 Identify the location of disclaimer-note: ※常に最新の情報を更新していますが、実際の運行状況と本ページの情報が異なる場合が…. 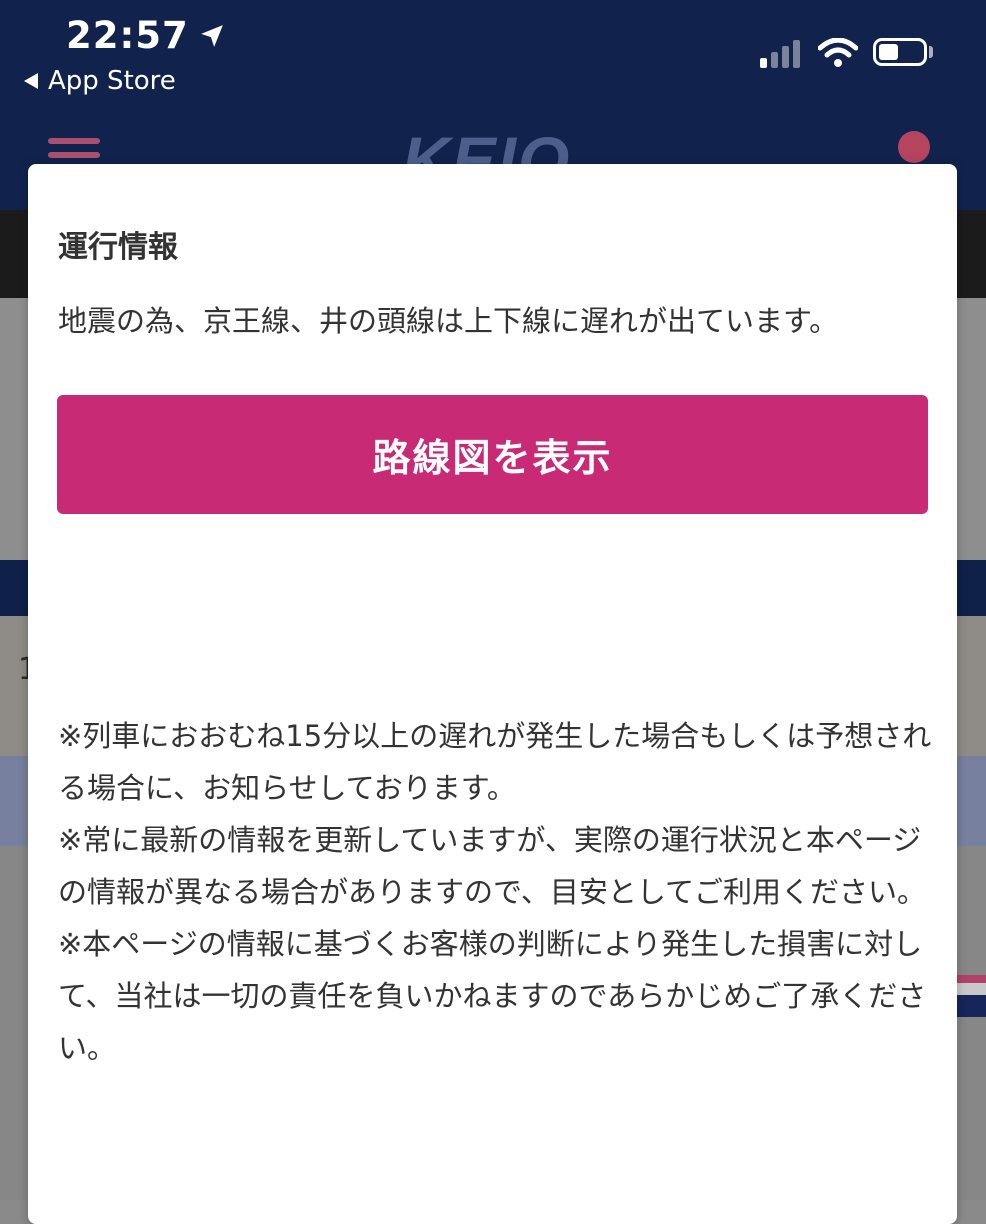
(492, 866).